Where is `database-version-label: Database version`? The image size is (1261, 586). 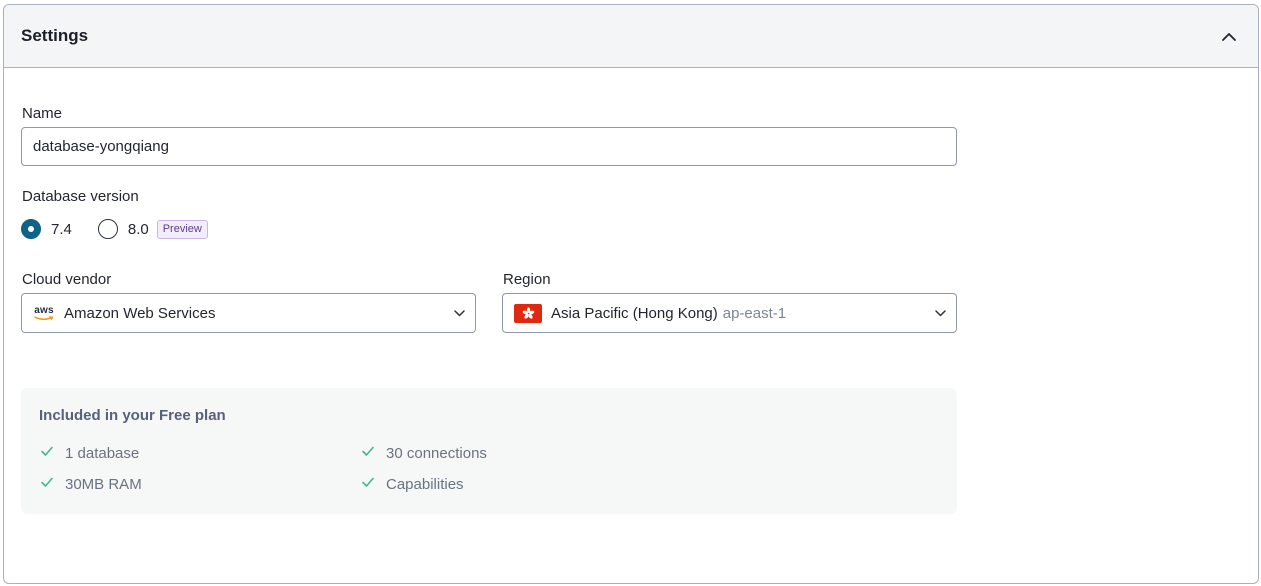 database-version-label: Database version is located at coordinates (80, 196).